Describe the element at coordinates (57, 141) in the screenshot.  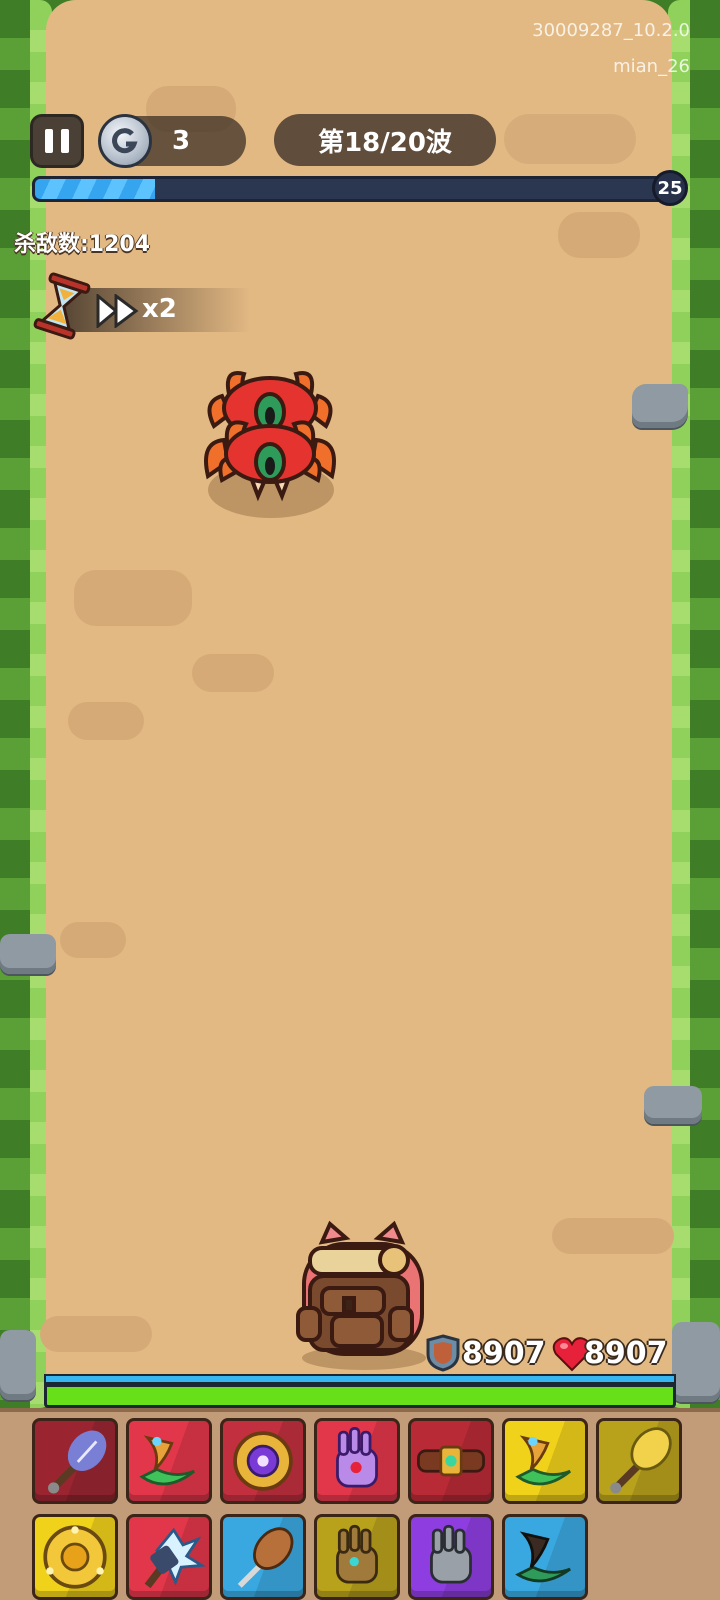
I see `pause-button` at that location.